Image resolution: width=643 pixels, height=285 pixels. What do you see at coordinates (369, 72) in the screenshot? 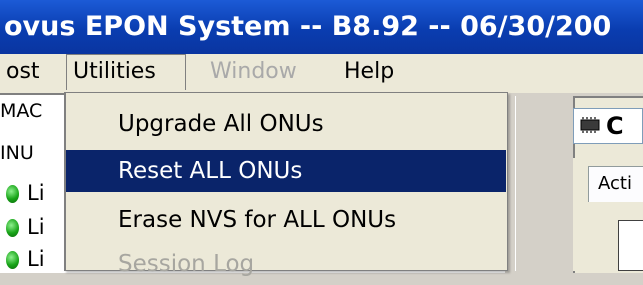
I see `menu-help: Help` at bounding box center [369, 72].